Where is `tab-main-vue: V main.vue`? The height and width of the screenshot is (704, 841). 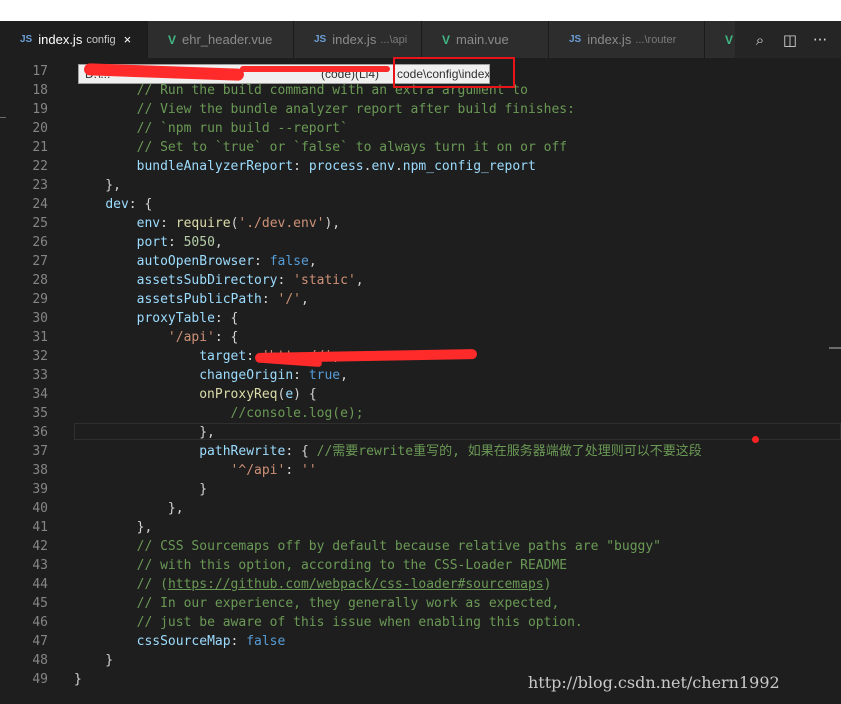 tab-main-vue: V main.vue is located at coordinates (485, 39).